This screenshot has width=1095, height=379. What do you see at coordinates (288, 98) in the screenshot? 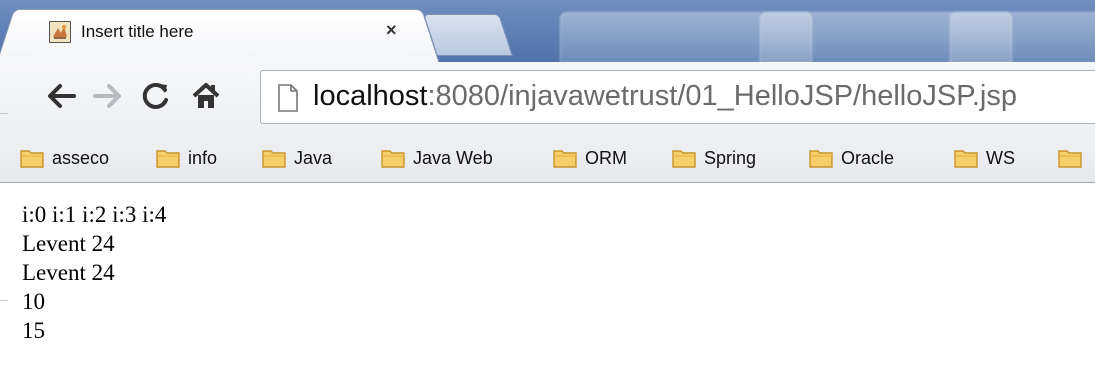
I see `page-icon` at bounding box center [288, 98].